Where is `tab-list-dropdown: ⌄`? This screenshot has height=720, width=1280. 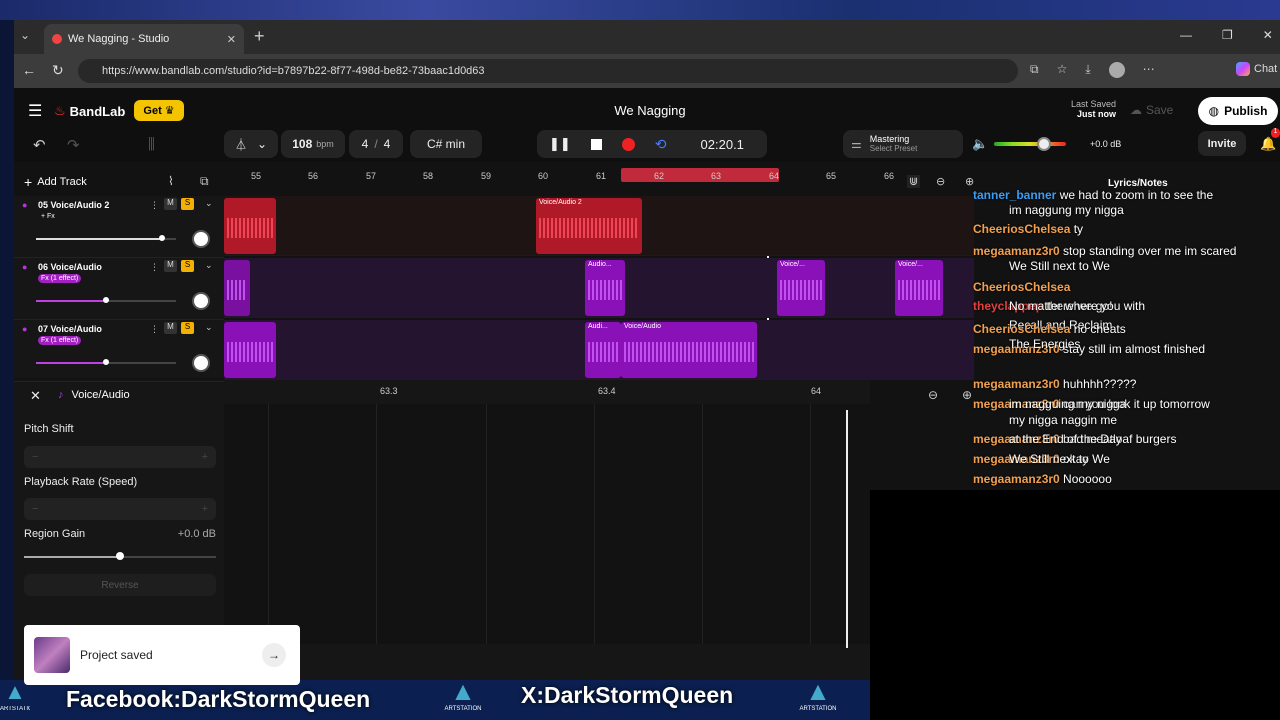
tab-list-dropdown: ⌄ is located at coordinates (28, 36).